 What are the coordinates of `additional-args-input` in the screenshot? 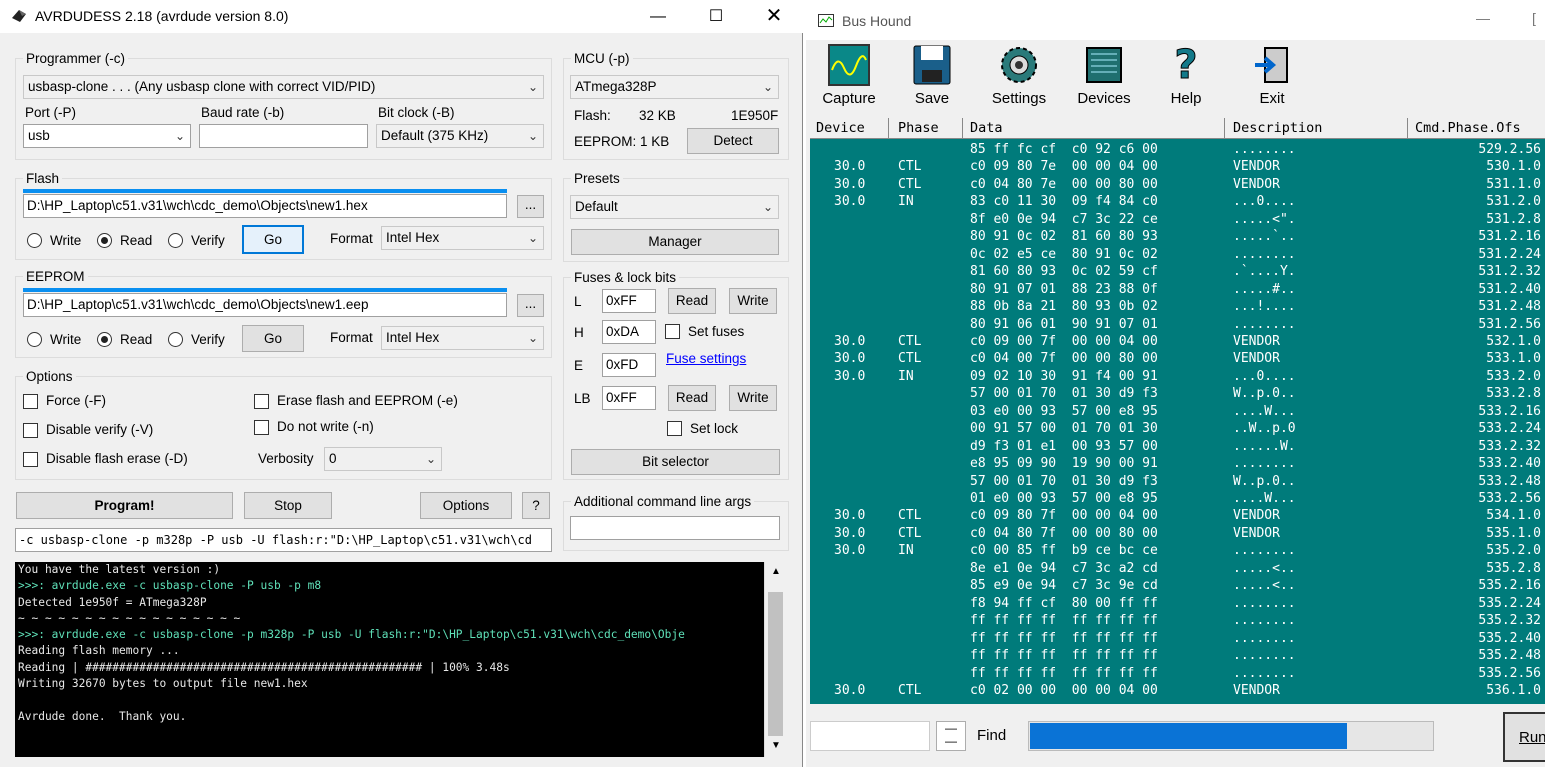 It's located at (675, 528).